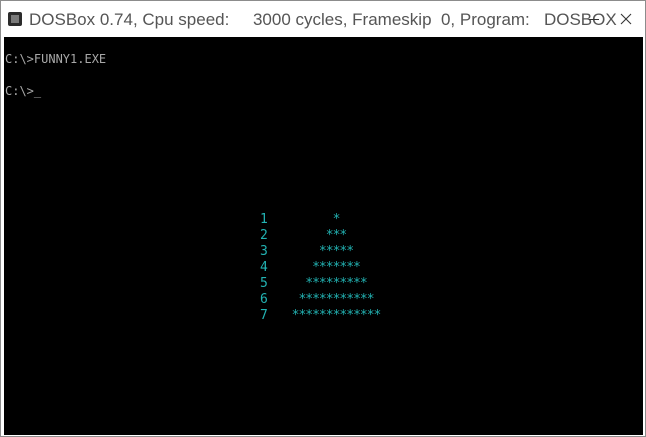 This screenshot has width=646, height=437. I want to click on row-number: 3, so click(264, 251).